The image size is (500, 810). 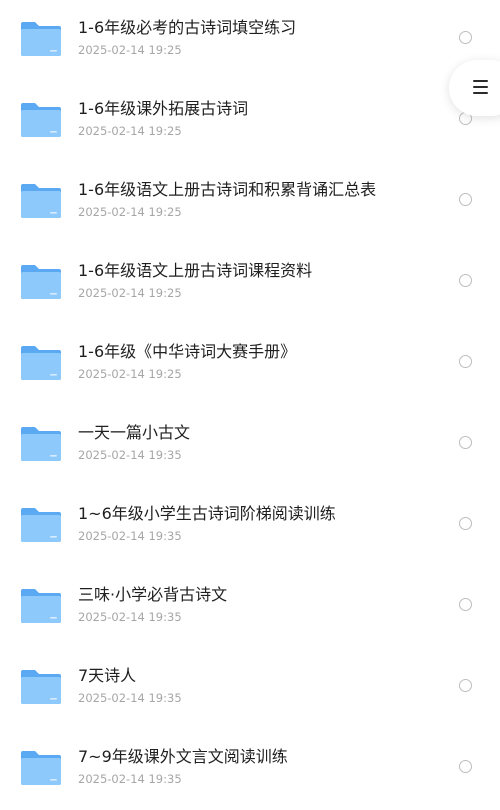 I want to click on file-list-item: 7~9年级课外文言文阅读训练 2025-02-14 19:35, so click(x=250, y=769).